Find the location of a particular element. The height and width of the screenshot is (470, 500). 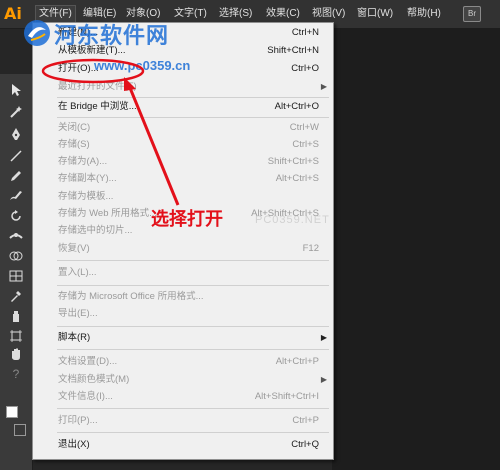

menu-shortcut: Alt+Ctrl+P is located at coordinates (297, 361).